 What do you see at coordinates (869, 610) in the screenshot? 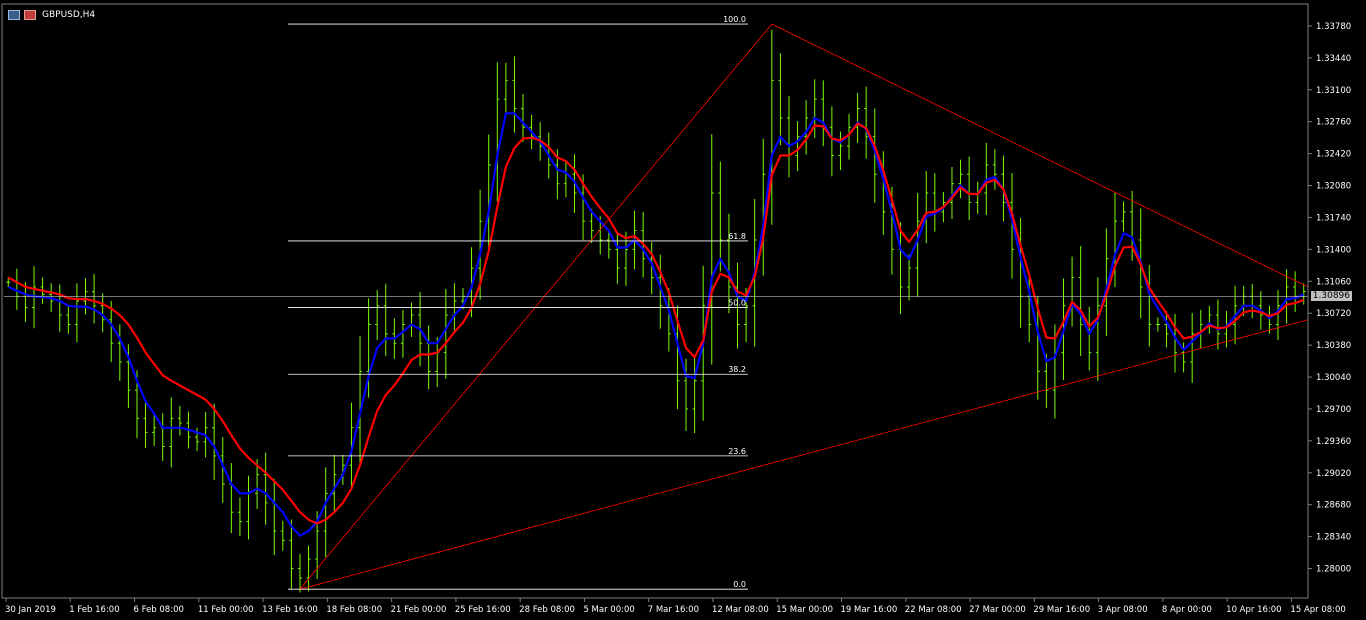
I see `x-axis-tick-label: 19 Mar 16:00` at bounding box center [869, 610].